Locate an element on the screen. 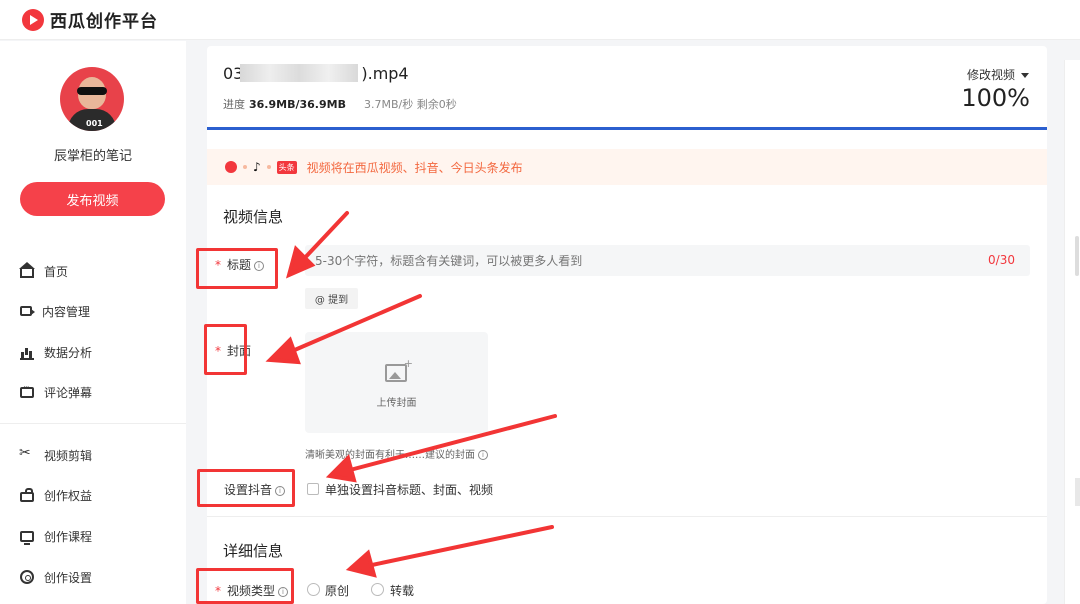 Image resolution: width=1080 pixels, height=604 pixels. radio-repost is located at coordinates (377, 589).